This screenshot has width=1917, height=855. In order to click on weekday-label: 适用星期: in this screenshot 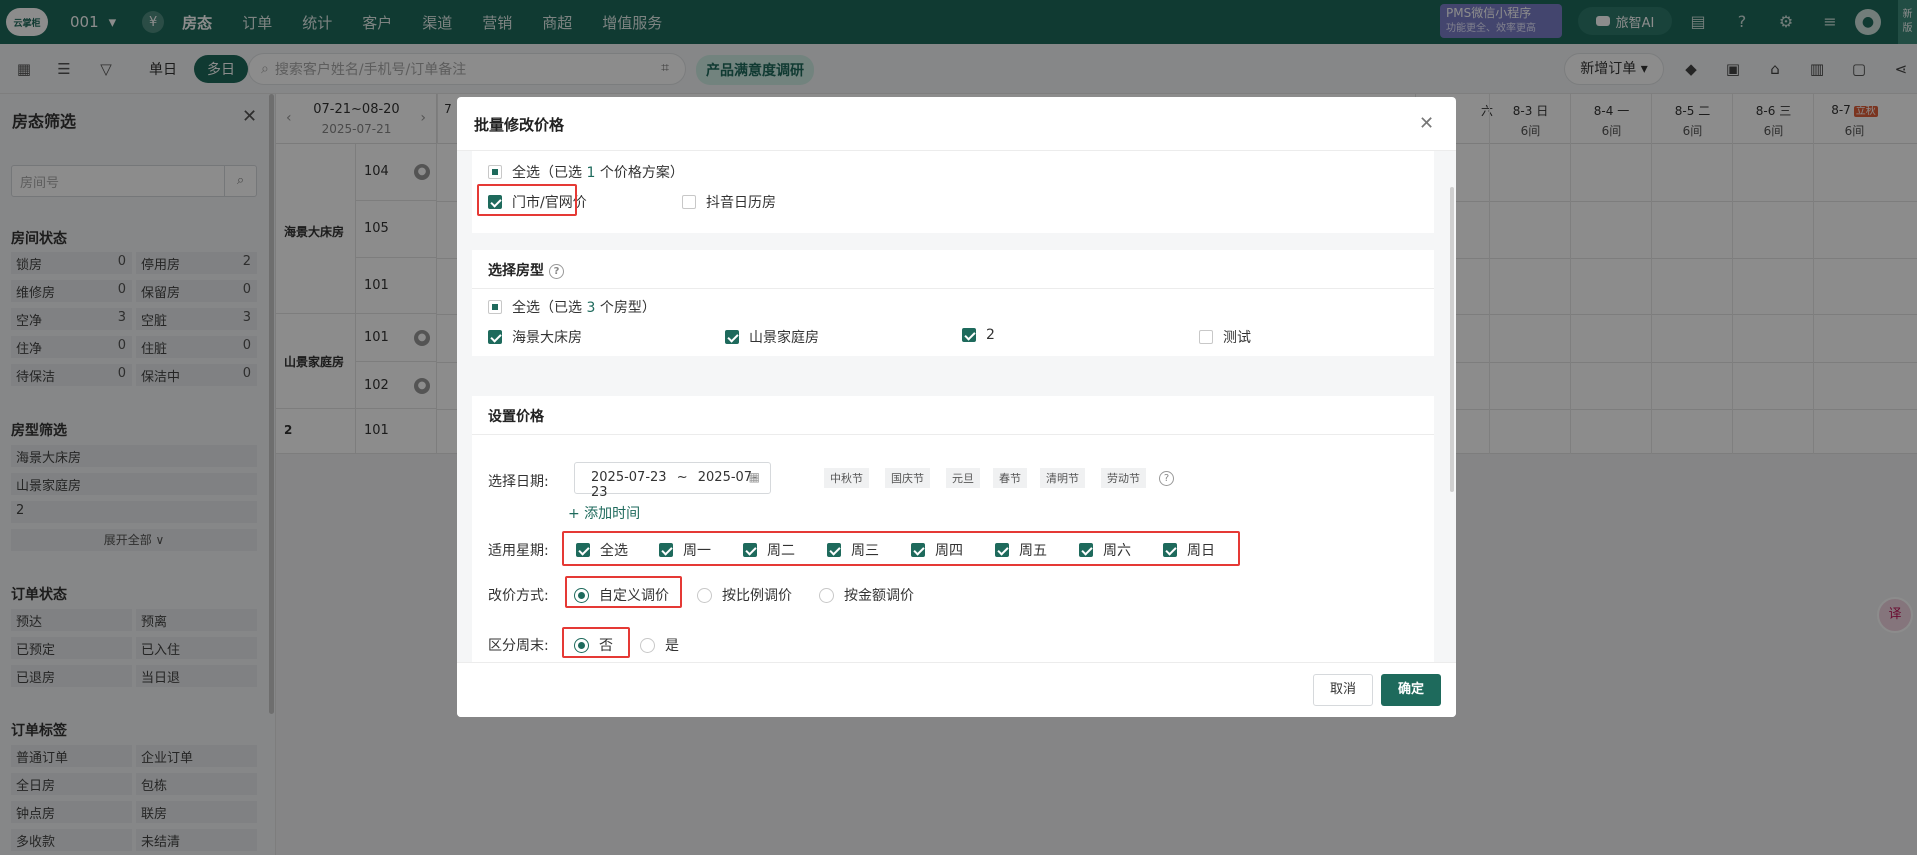, I will do `click(518, 551)`.